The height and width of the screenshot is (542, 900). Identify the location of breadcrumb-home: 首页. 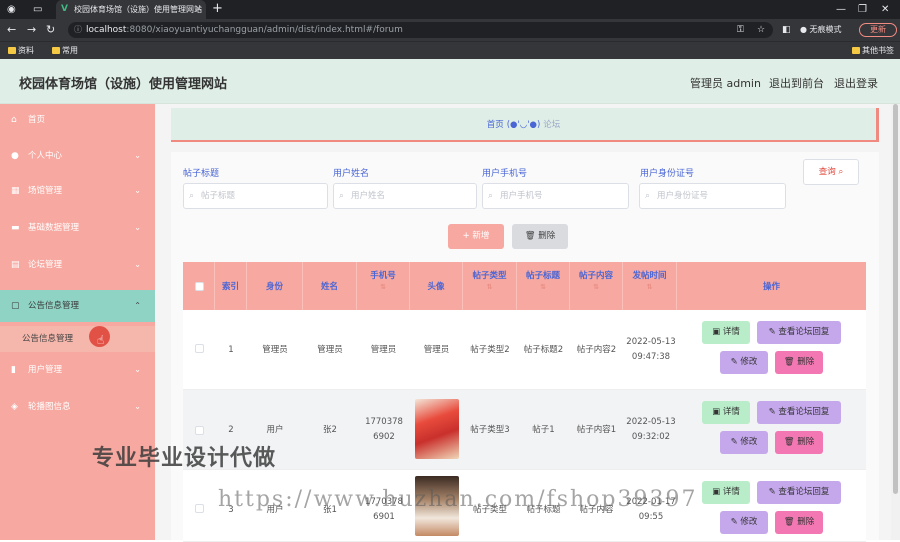
(495, 125).